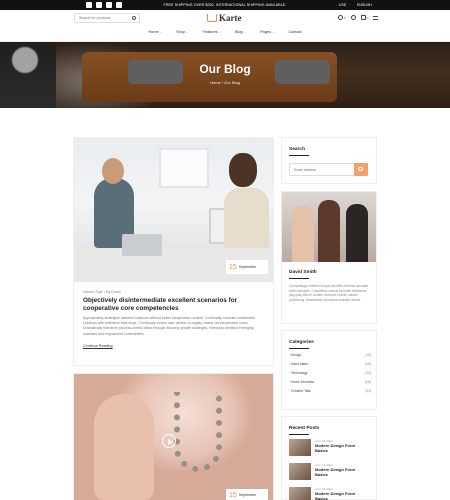 This screenshot has width=450, height=500. What do you see at coordinates (303, 272) in the screenshot?
I see `author-name: David Smith` at bounding box center [303, 272].